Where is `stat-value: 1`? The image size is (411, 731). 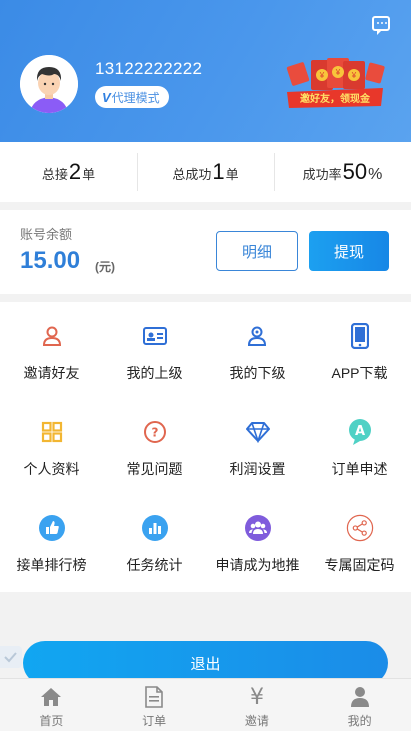 stat-value: 1 is located at coordinates (218, 171).